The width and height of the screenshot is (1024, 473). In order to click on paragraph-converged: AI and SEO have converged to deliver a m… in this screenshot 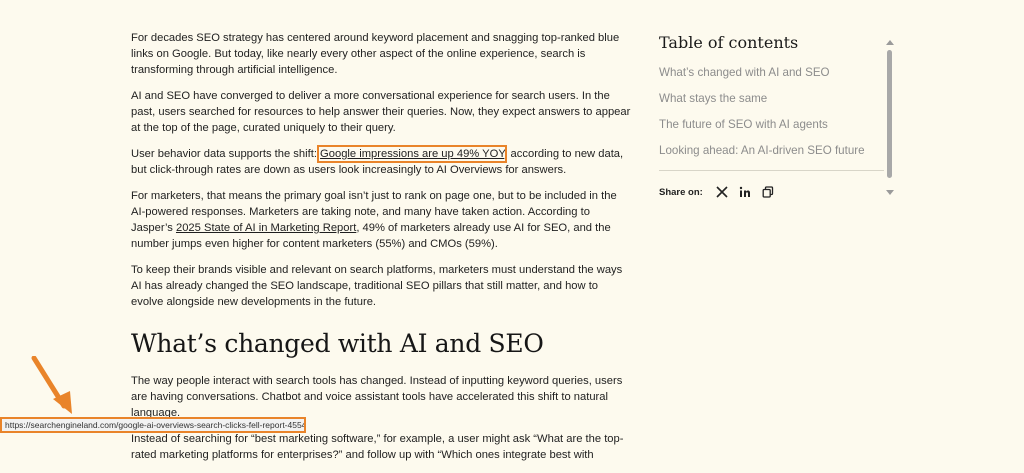, I will do `click(381, 112)`.